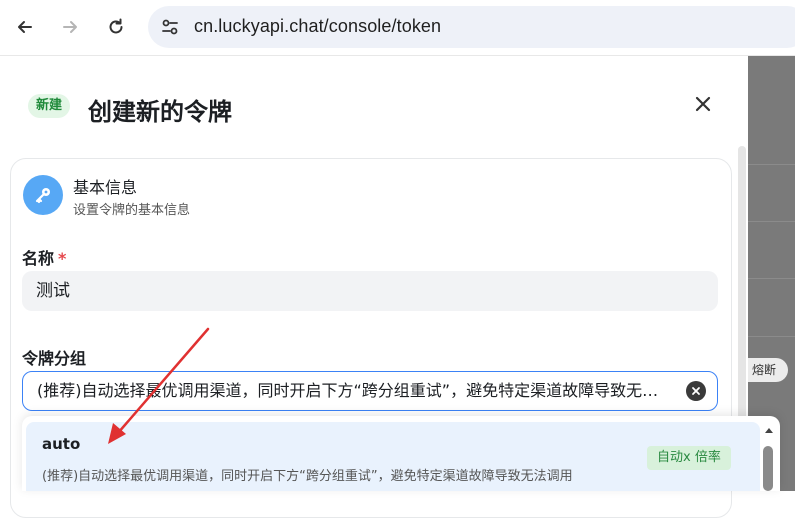  I want to click on close-icon, so click(703, 104).